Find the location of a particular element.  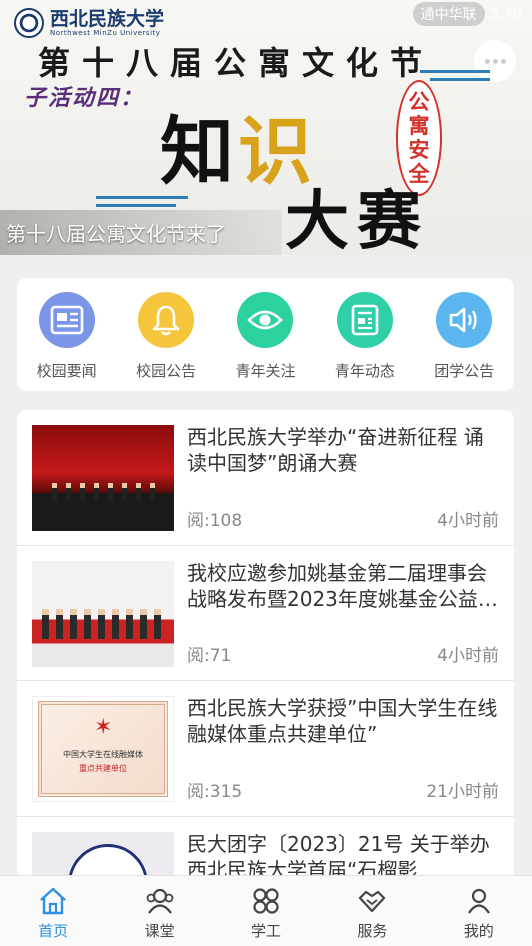

nav-label: 校园公告 is located at coordinates (166, 371).